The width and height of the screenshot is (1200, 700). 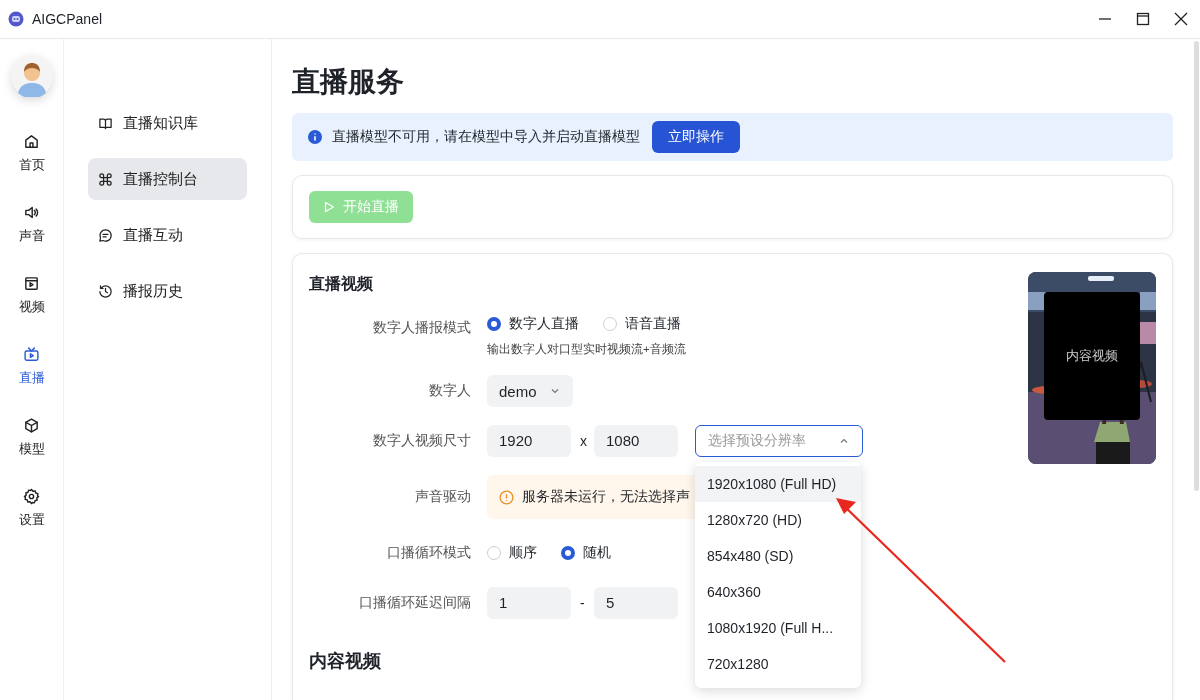 I want to click on nav-item: 声音, so click(x=31, y=224).